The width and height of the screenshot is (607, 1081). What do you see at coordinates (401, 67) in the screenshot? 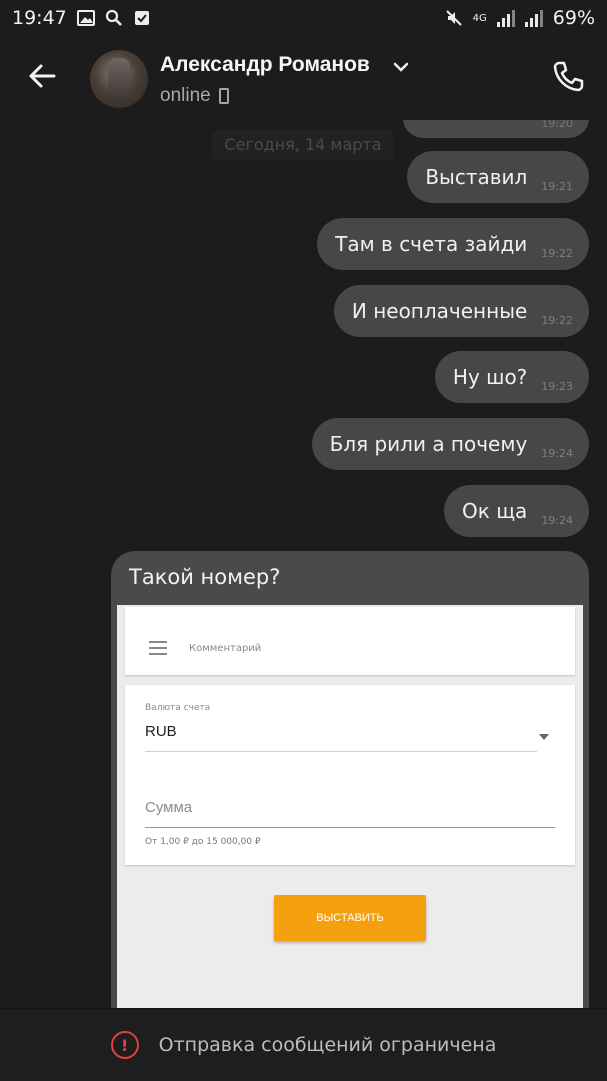
I see `chevron-down-icon` at bounding box center [401, 67].